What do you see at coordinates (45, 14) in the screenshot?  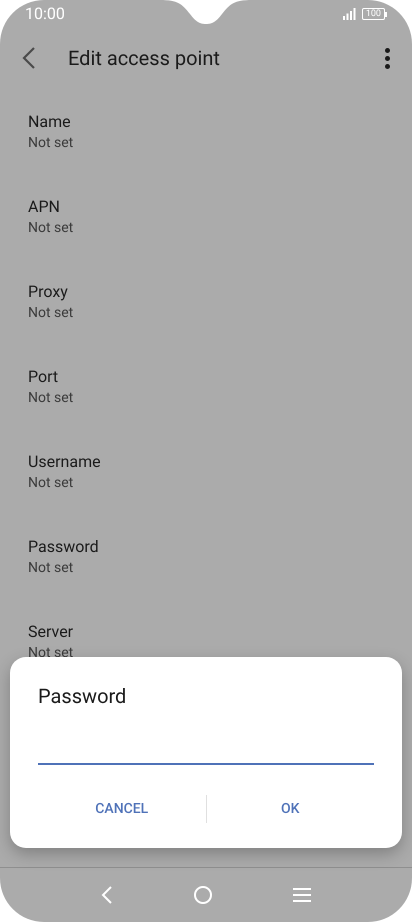 I see `status-time: 10:00` at bounding box center [45, 14].